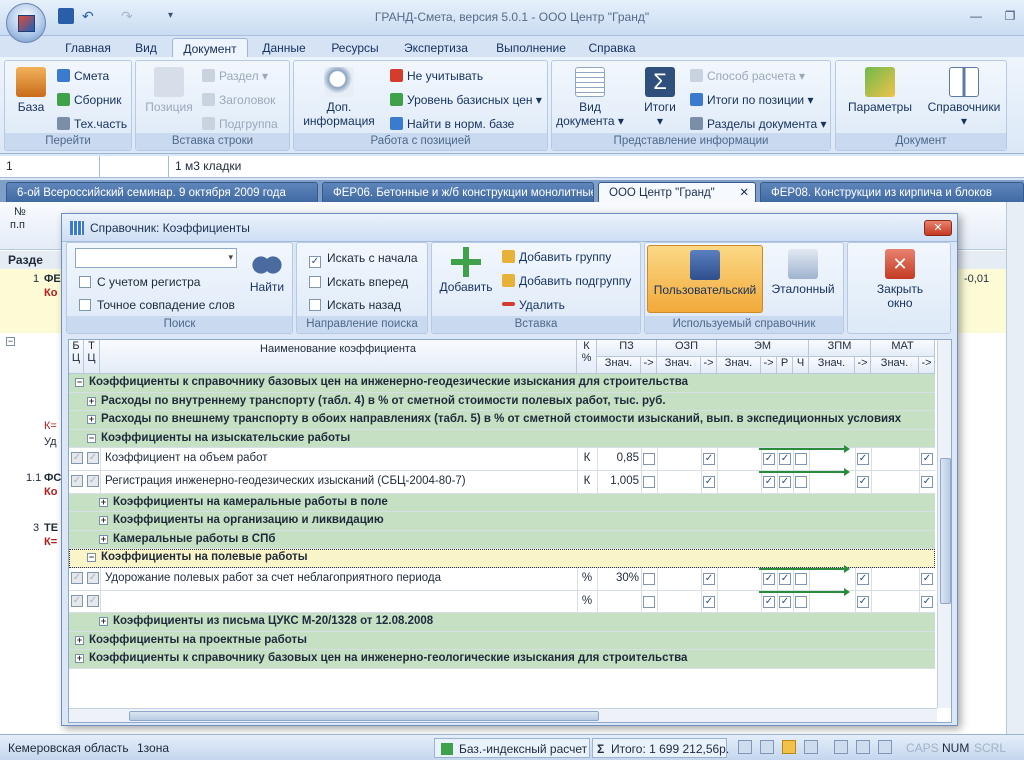 This screenshot has height=760, width=1024. I want to click on search-forward-checkbox, so click(315, 282).